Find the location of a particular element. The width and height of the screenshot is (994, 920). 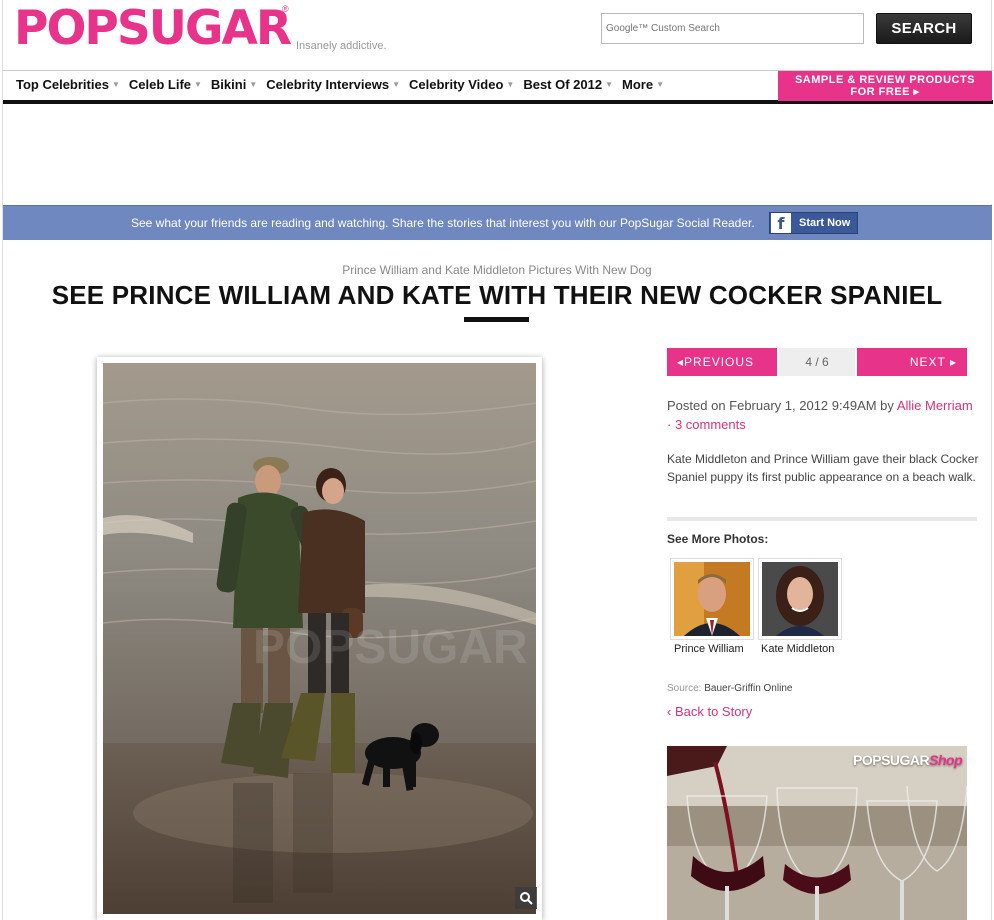

photo-source: Source: Bauer-Griffin Online is located at coordinates (729, 688).